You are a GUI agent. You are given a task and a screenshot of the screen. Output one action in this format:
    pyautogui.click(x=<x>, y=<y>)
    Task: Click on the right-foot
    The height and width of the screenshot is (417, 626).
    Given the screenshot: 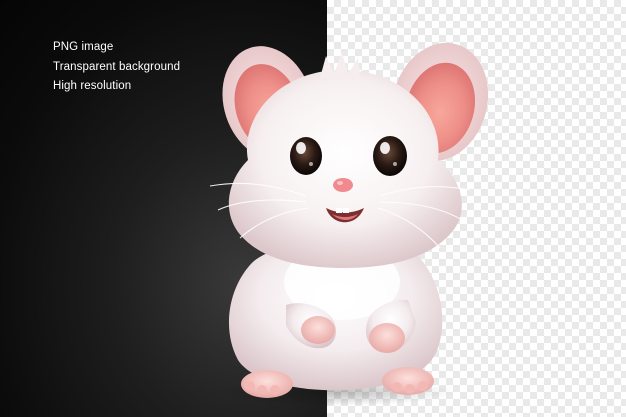 What is the action you would take?
    pyautogui.click(x=408, y=381)
    